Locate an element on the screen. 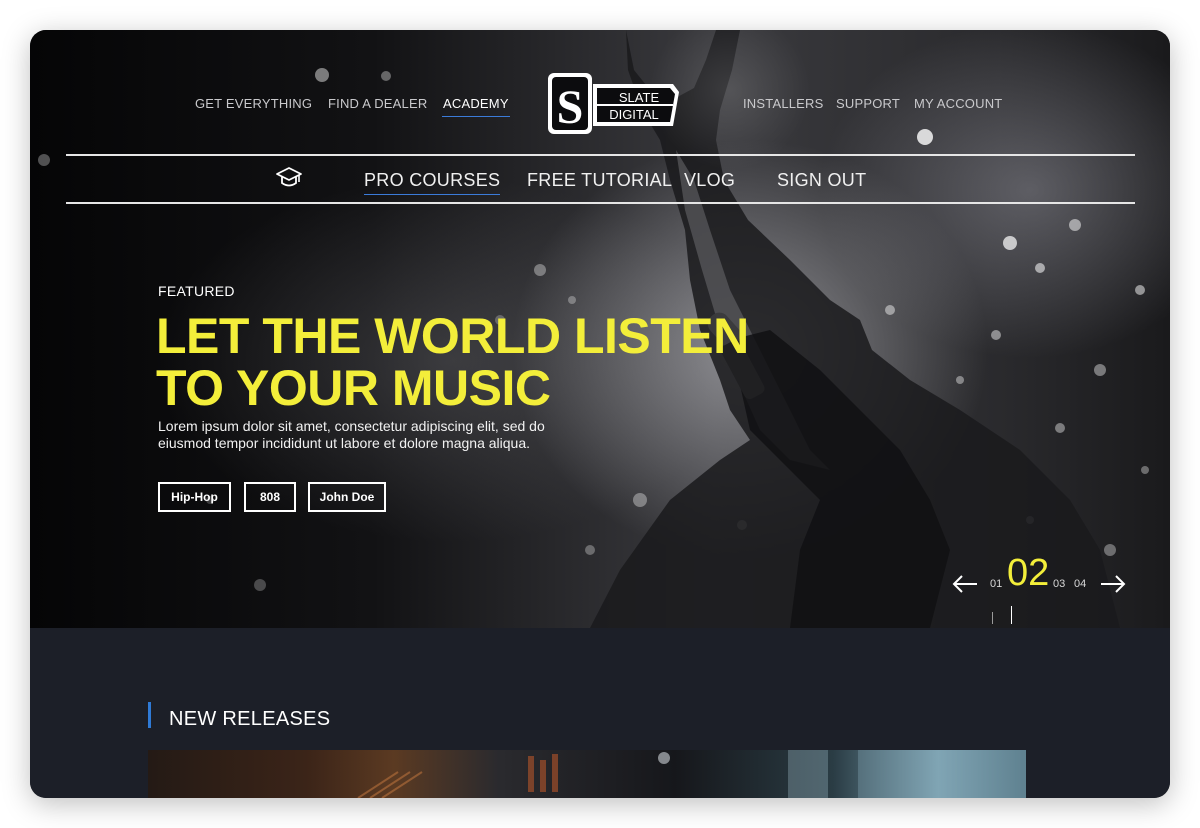  subnav-free-tutorial: FREE TUTORIAL is located at coordinates (599, 180).